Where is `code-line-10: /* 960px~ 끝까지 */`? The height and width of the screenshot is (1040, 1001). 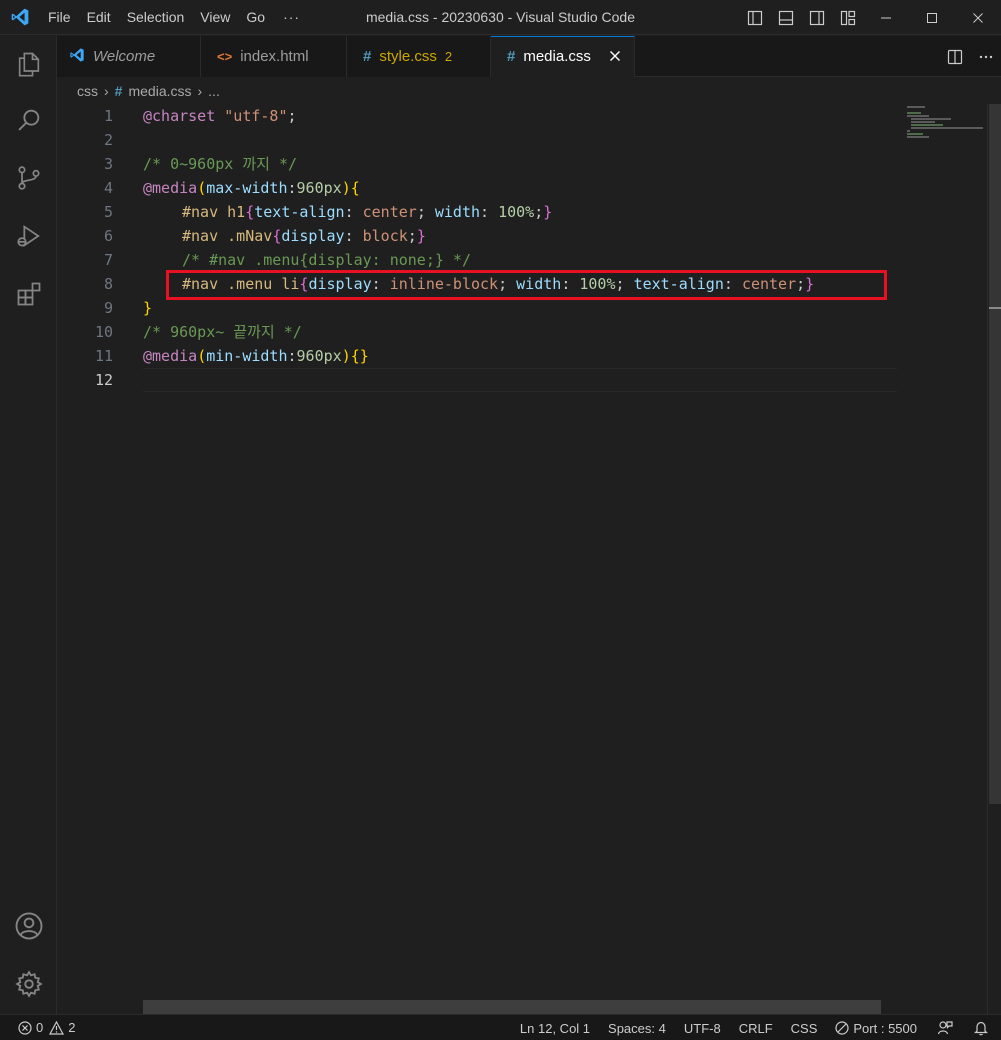 code-line-10: /* 960px~ 끝까지 */ is located at coordinates (222, 332).